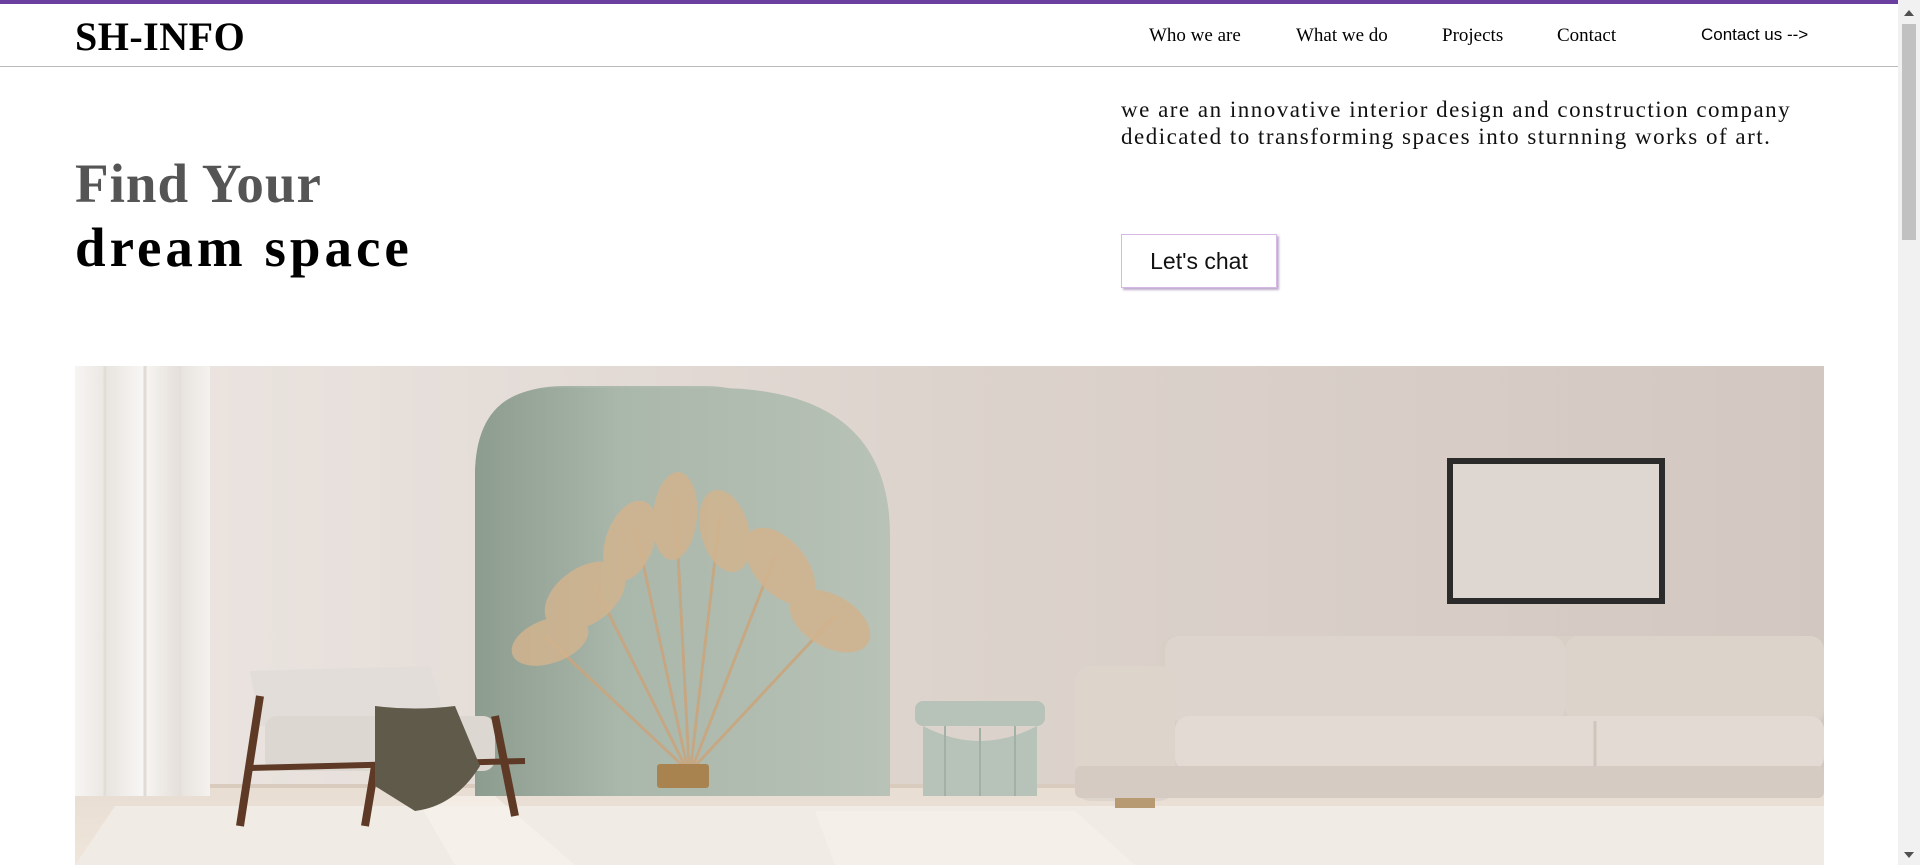 The height and width of the screenshot is (865, 1920). What do you see at coordinates (244, 247) in the screenshot?
I see `hero-title-line2: dream space` at bounding box center [244, 247].